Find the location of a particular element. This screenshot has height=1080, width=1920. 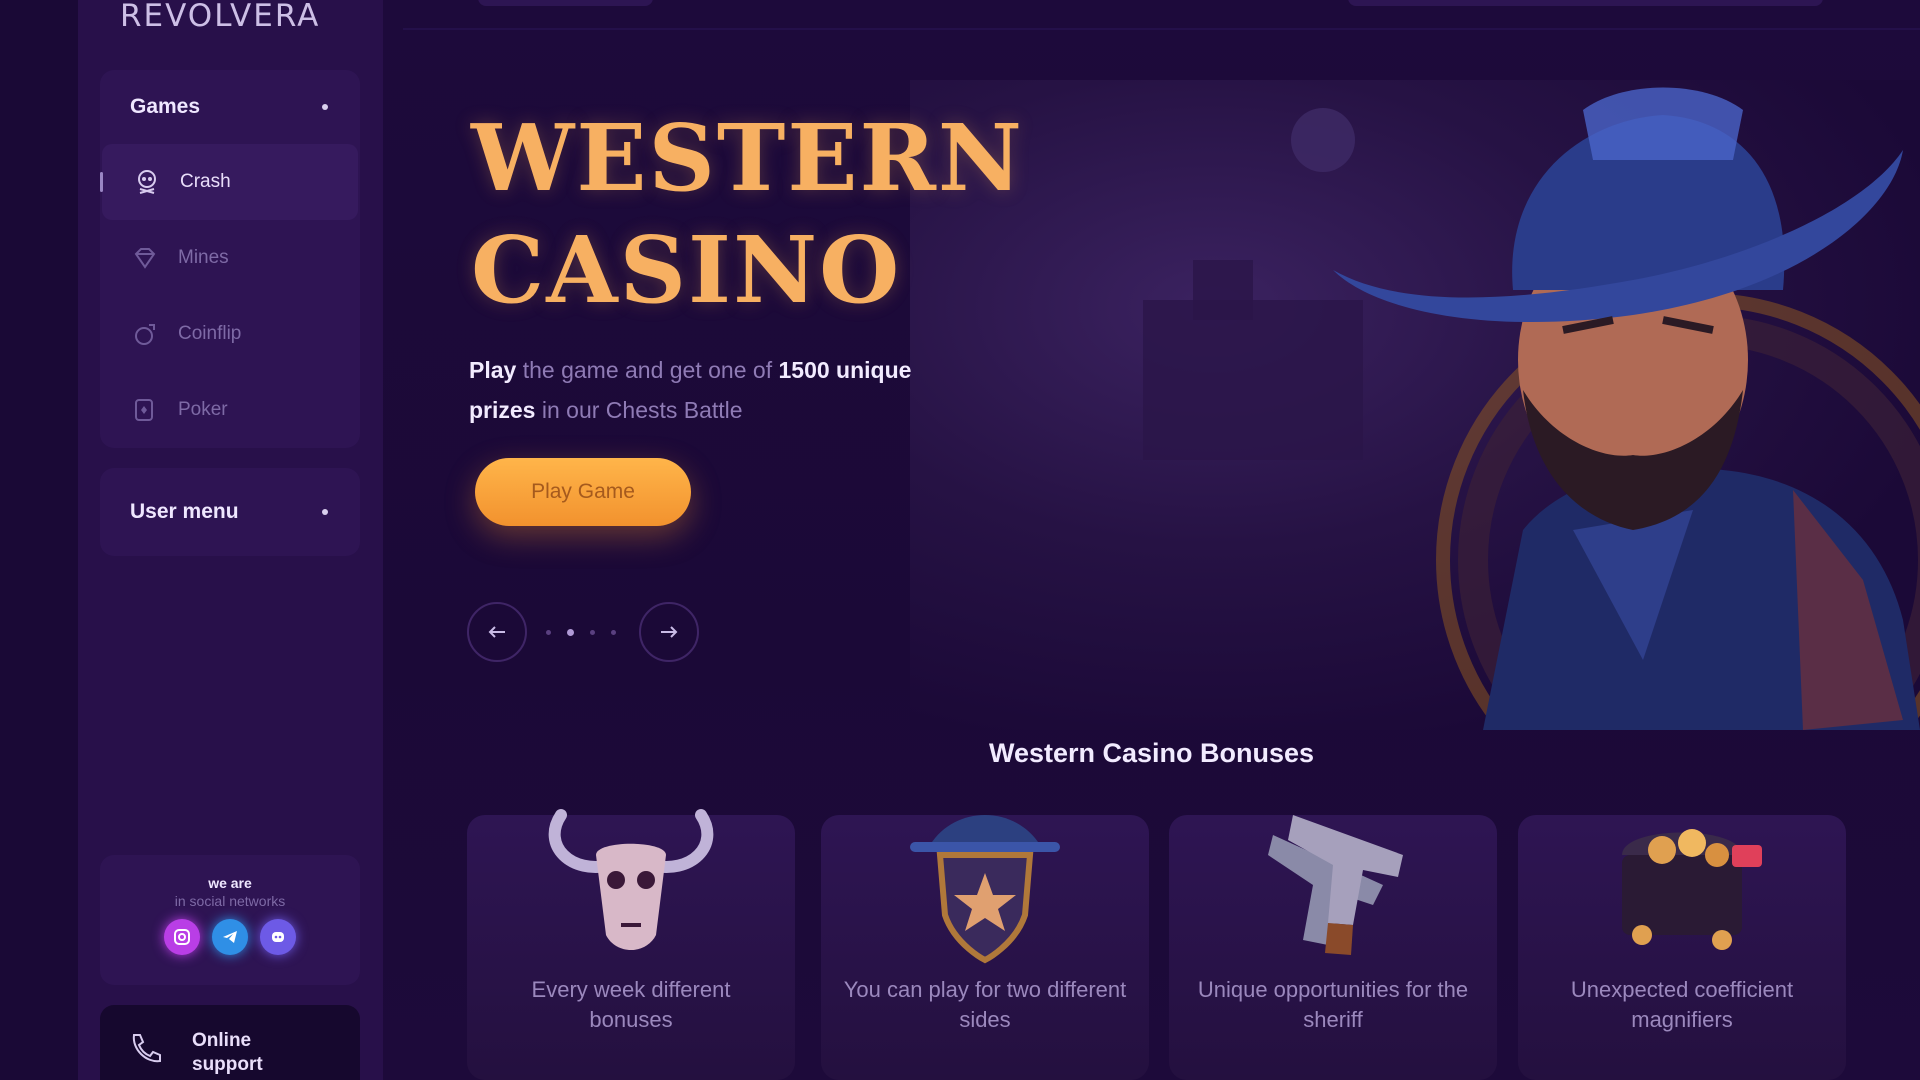

telegram-icon is located at coordinates (230, 937).